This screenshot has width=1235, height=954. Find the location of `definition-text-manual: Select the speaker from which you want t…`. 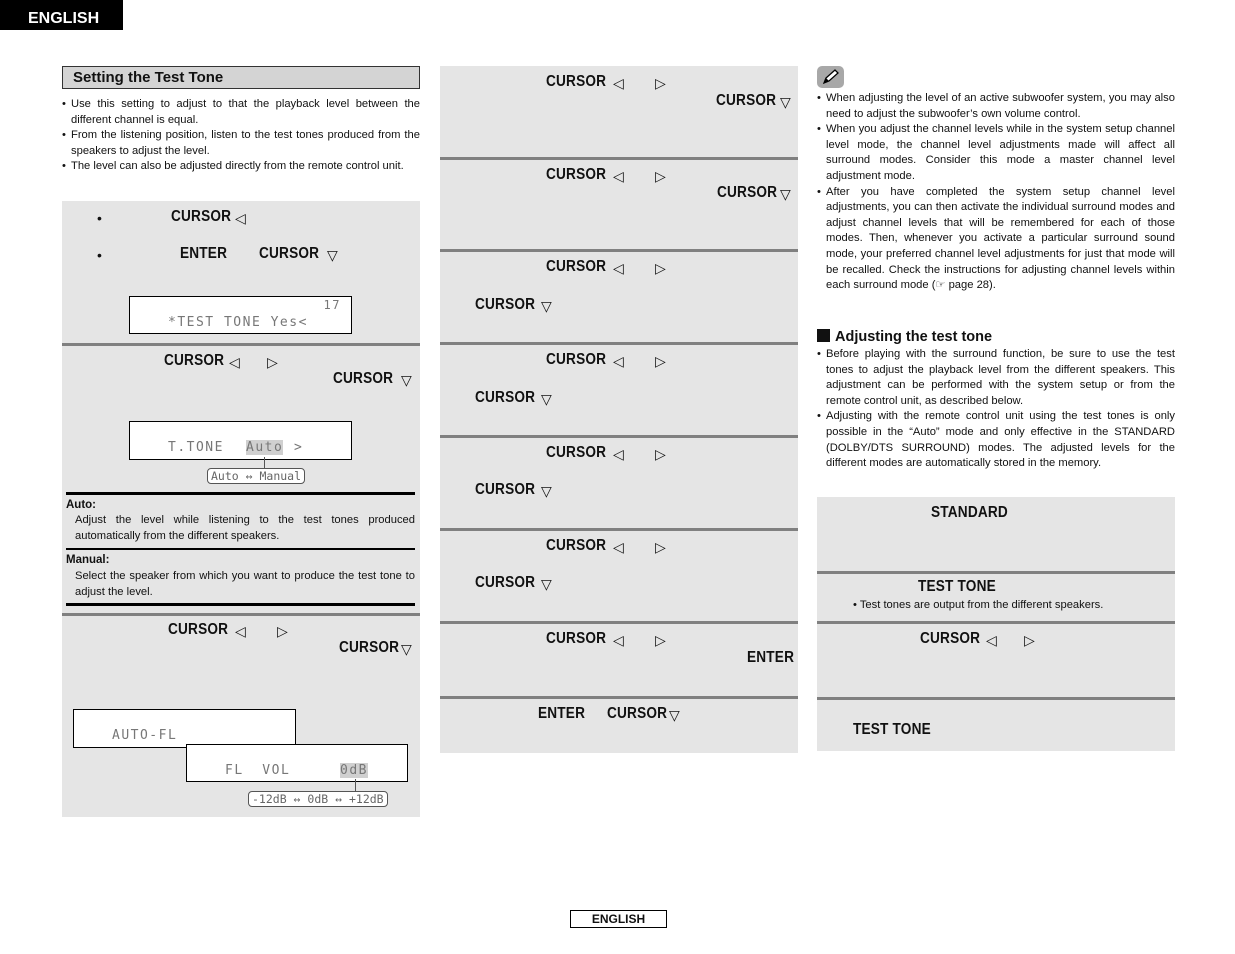

definition-text-manual: Select the speaker from which you want t… is located at coordinates (245, 584).